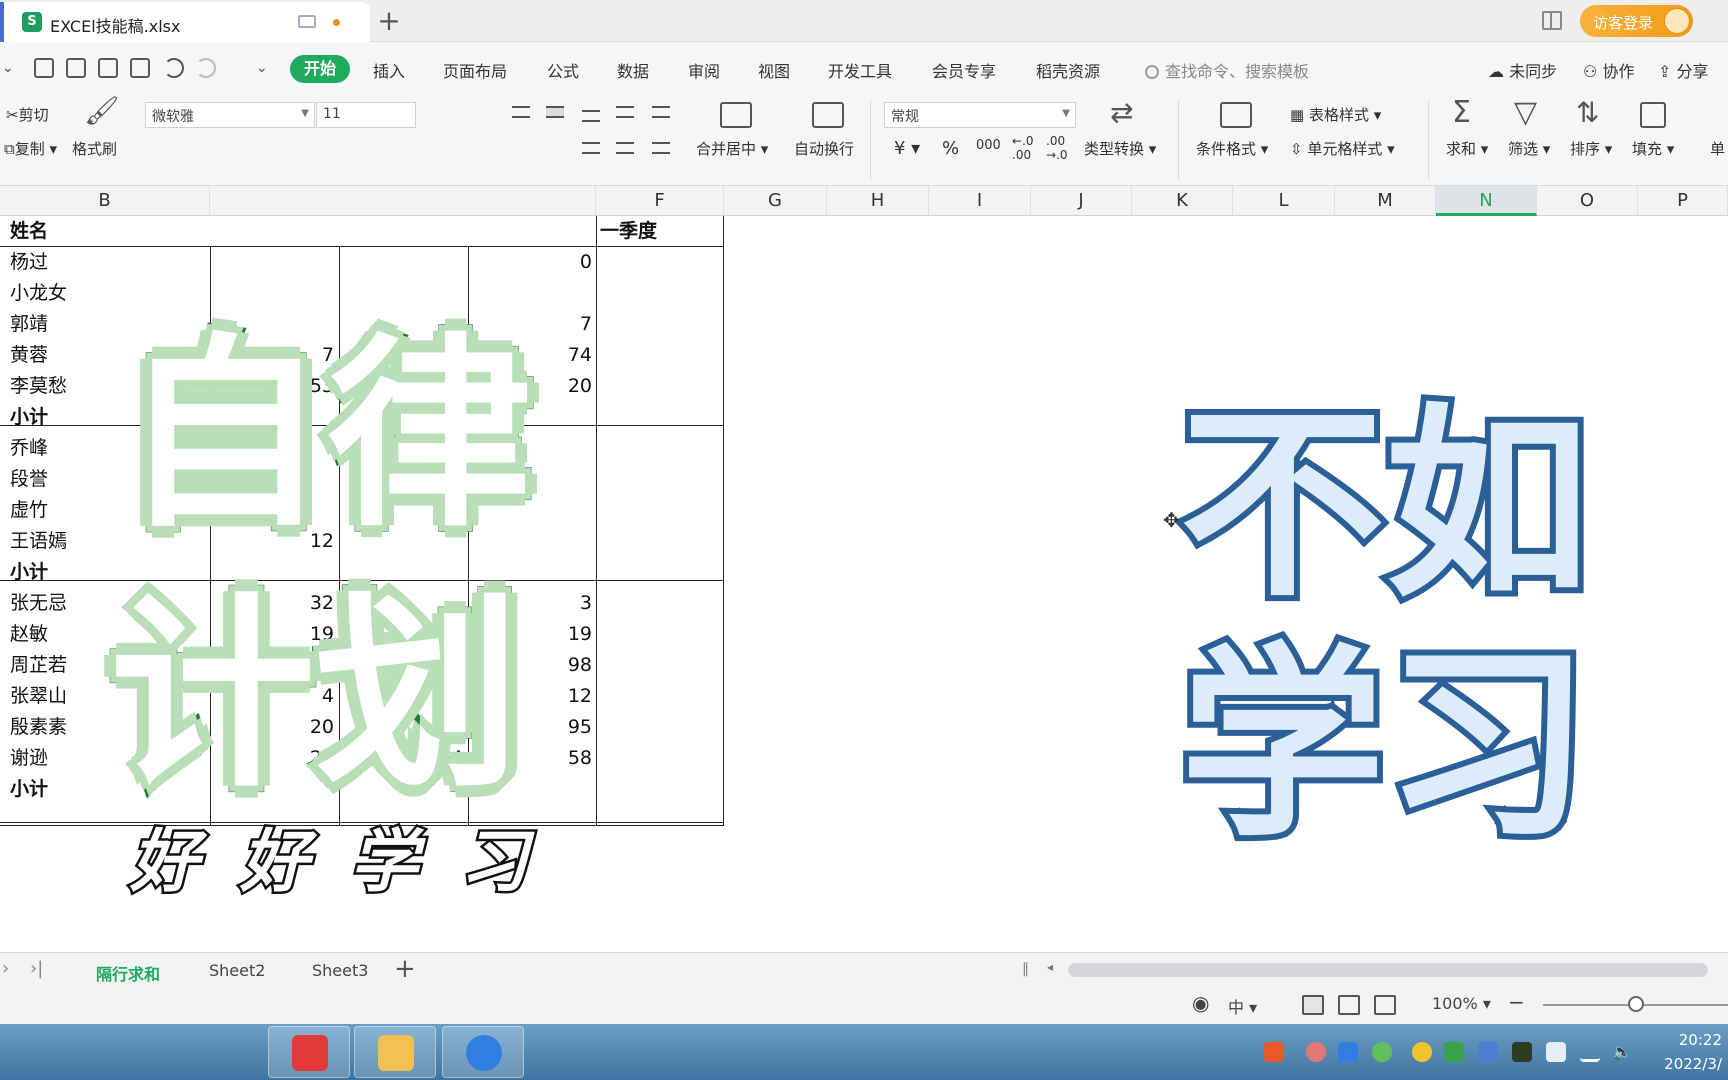 Image resolution: width=1728 pixels, height=1080 pixels. What do you see at coordinates (625, 148) in the screenshot?
I see `justify-icon` at bounding box center [625, 148].